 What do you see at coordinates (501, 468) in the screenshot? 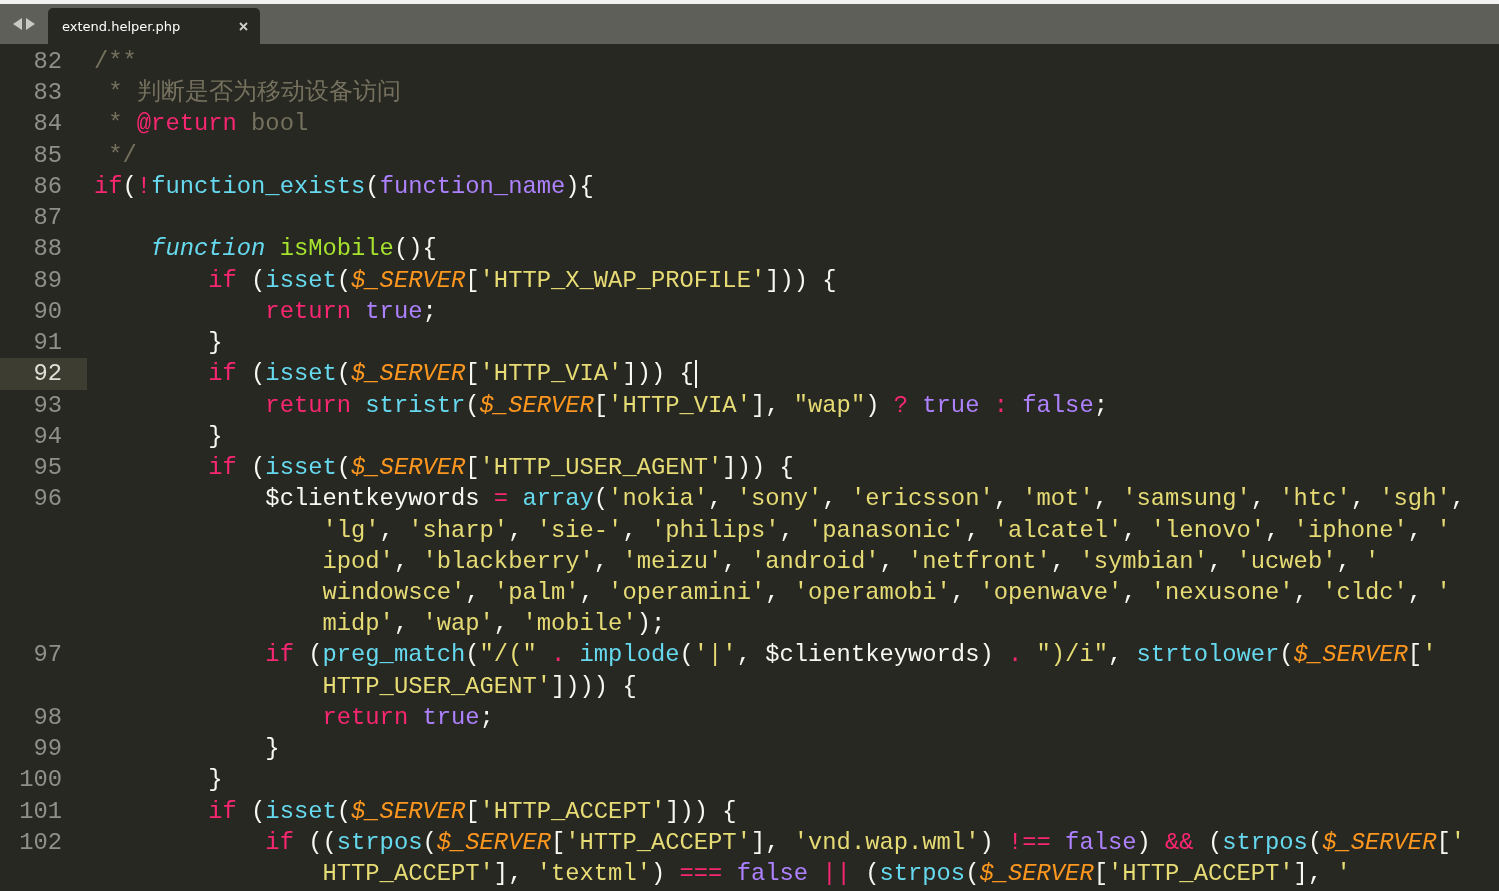
I see `code-line: if (isset($_SERVER['HTTP_USER_AGENT'])) {` at bounding box center [501, 468].